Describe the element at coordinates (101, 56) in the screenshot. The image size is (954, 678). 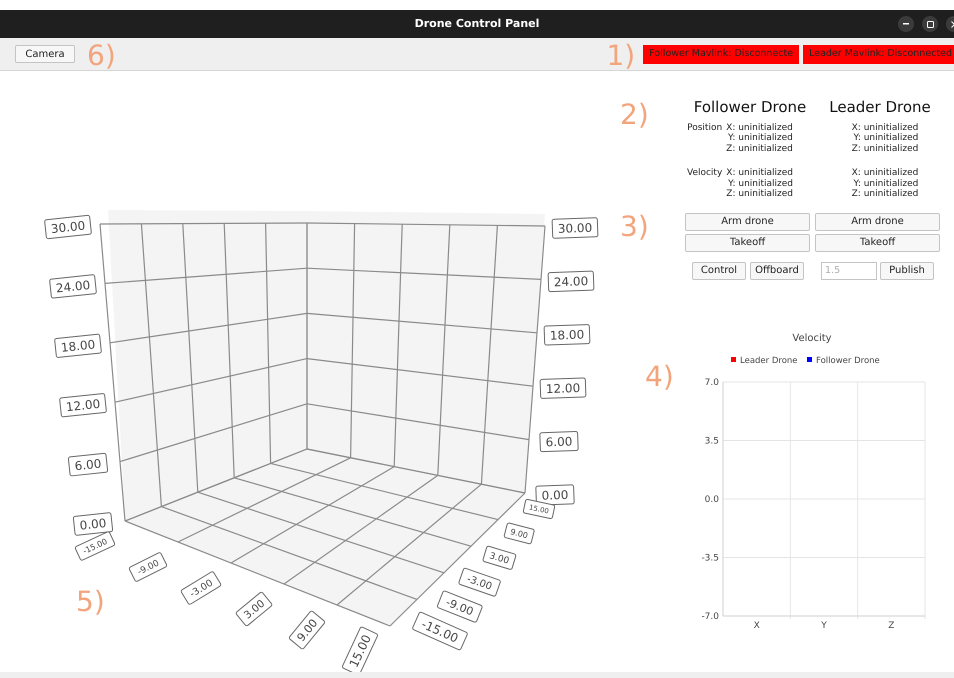
I see `annotation-number: 6)` at that location.